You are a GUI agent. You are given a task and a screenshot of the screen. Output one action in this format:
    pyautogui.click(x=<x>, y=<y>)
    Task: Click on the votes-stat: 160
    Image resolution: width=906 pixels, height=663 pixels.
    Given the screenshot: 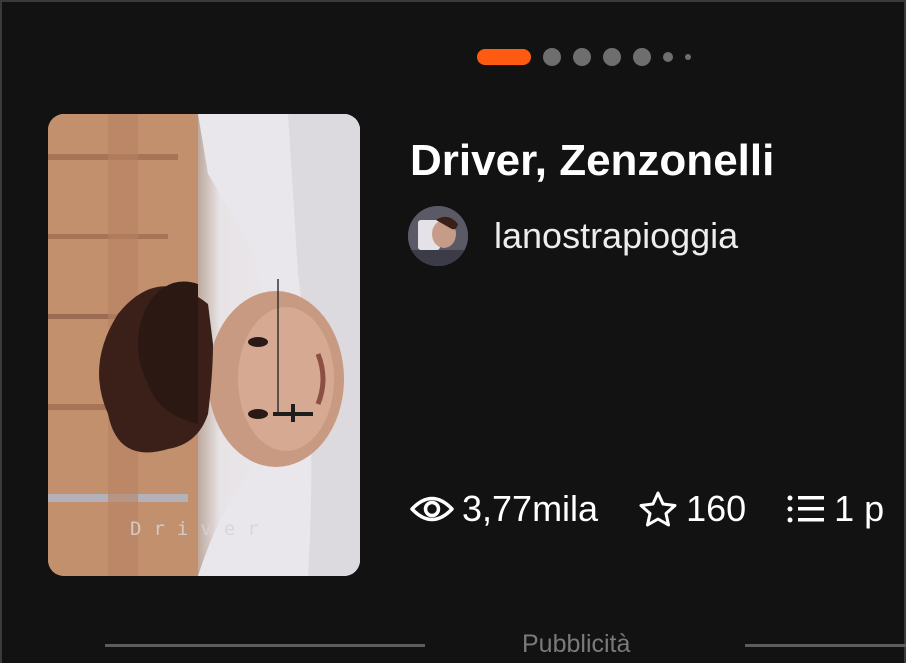 What is the action you would take?
    pyautogui.click(x=692, y=509)
    